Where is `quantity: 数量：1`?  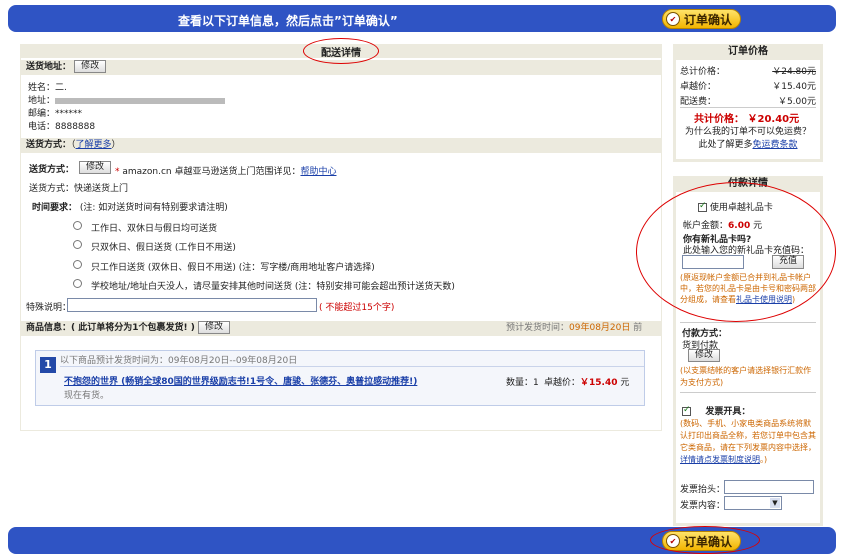 quantity: 数量：1 is located at coordinates (522, 383).